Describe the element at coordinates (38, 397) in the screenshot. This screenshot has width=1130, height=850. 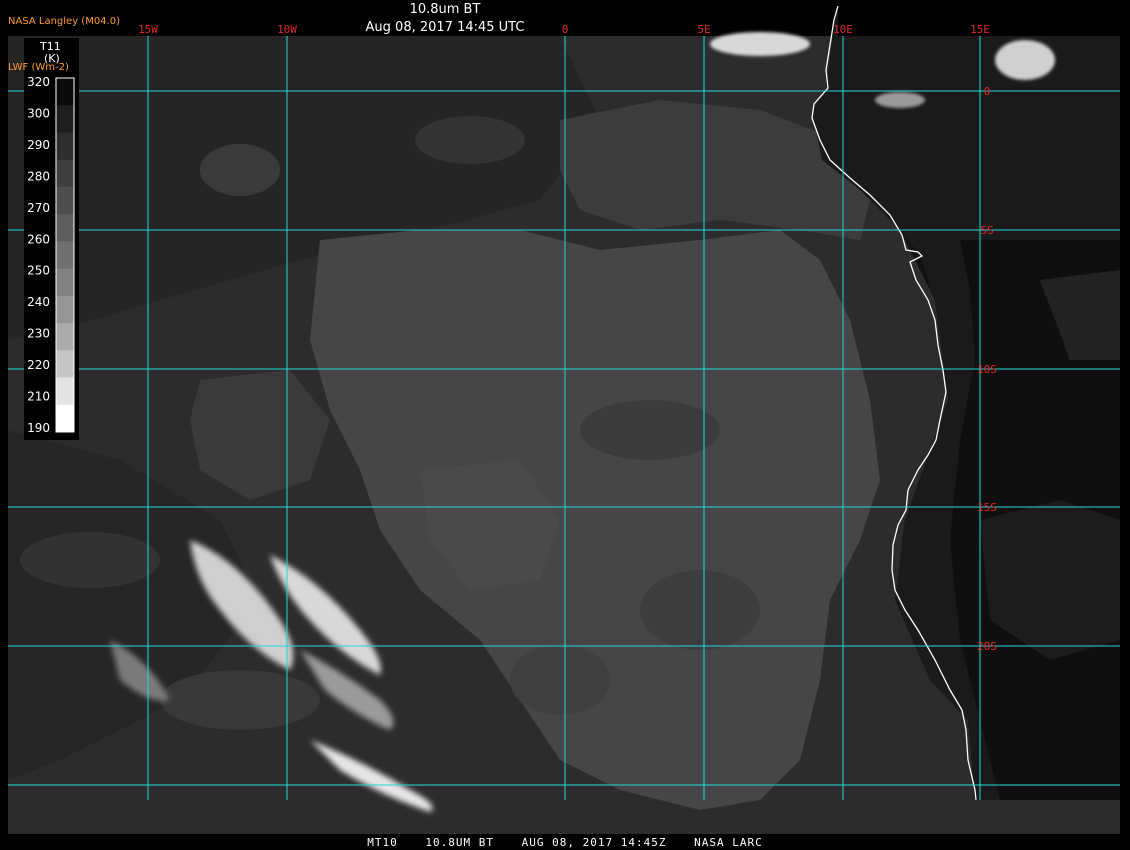
I see `legend-tick-label: 210` at that location.